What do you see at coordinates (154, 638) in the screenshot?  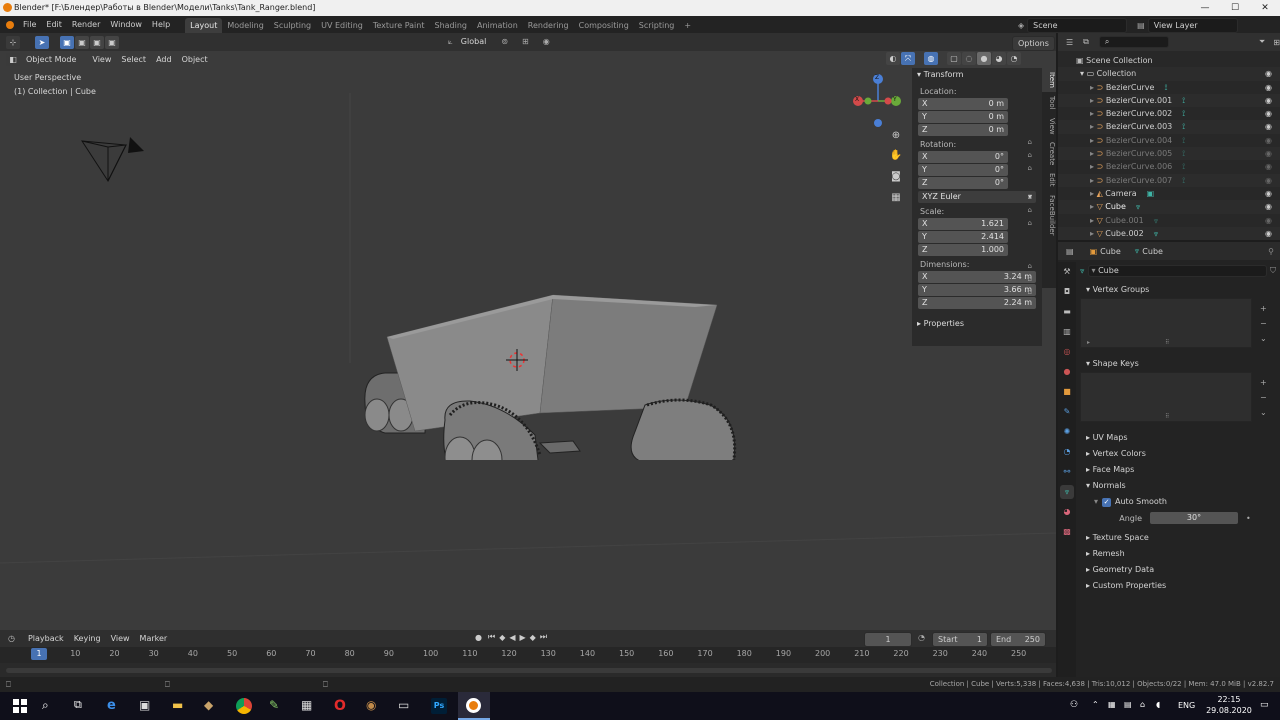 I see `timeline-menu-marker: Marker` at bounding box center [154, 638].